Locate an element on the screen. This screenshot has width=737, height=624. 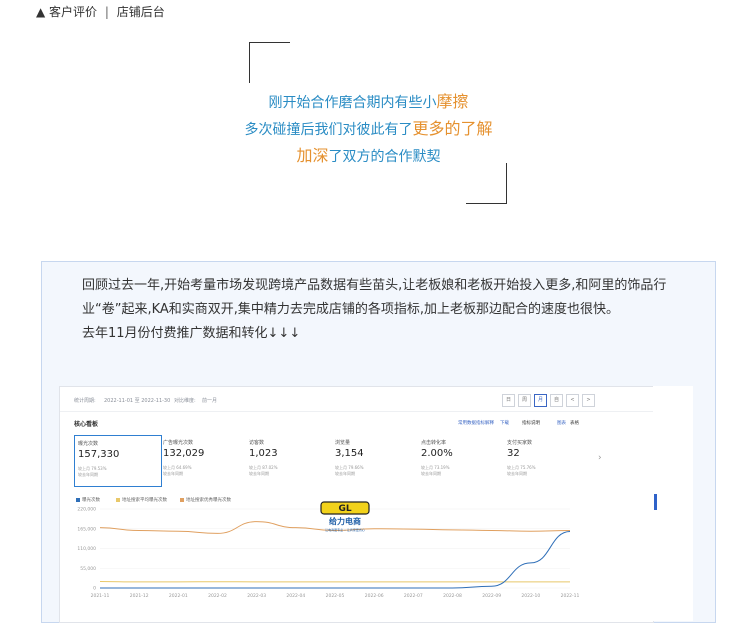
x-tick-label: 2022-01 is located at coordinates (178, 596).